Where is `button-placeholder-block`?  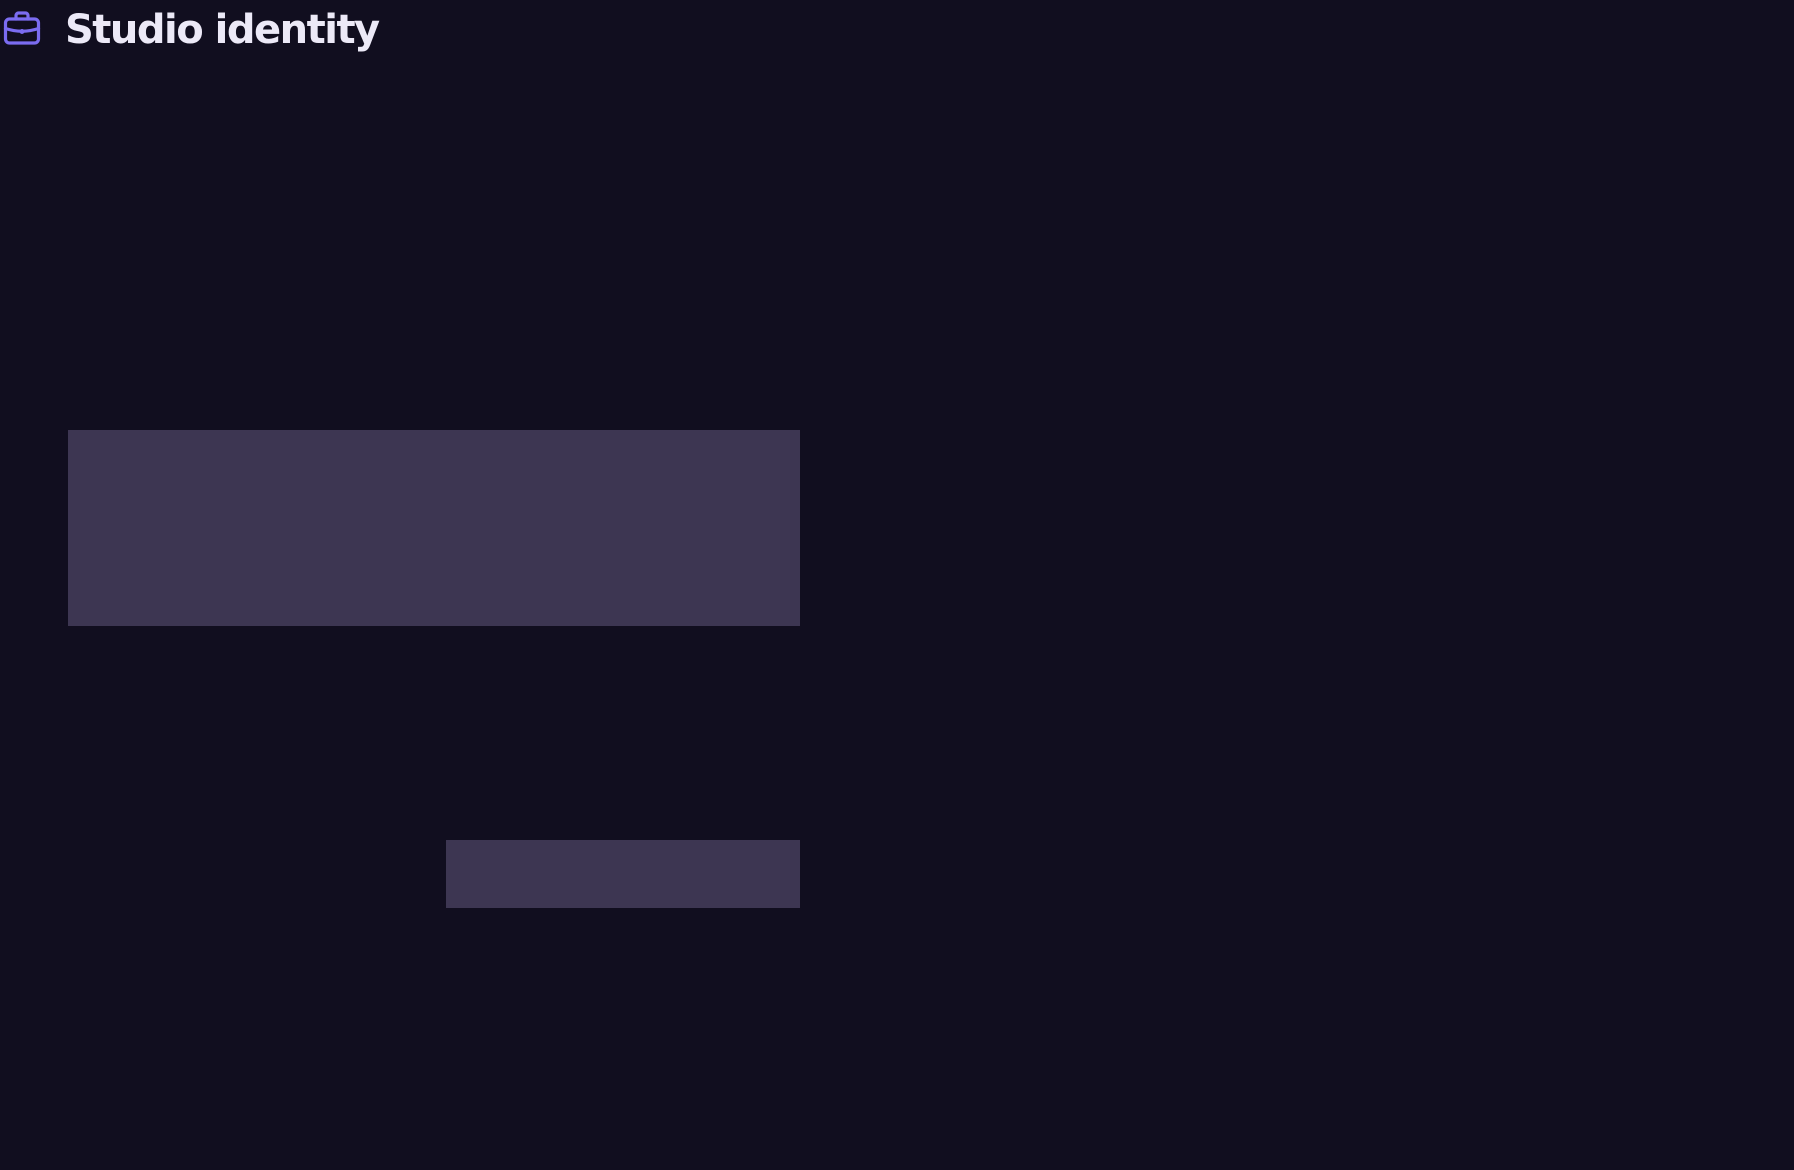
button-placeholder-block is located at coordinates (623, 874).